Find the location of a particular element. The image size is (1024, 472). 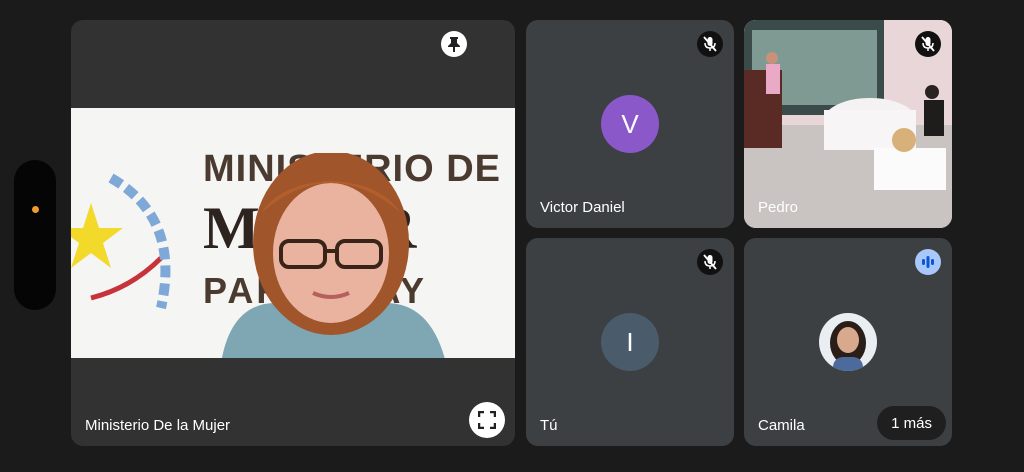

speaking-icon is located at coordinates (928, 262).